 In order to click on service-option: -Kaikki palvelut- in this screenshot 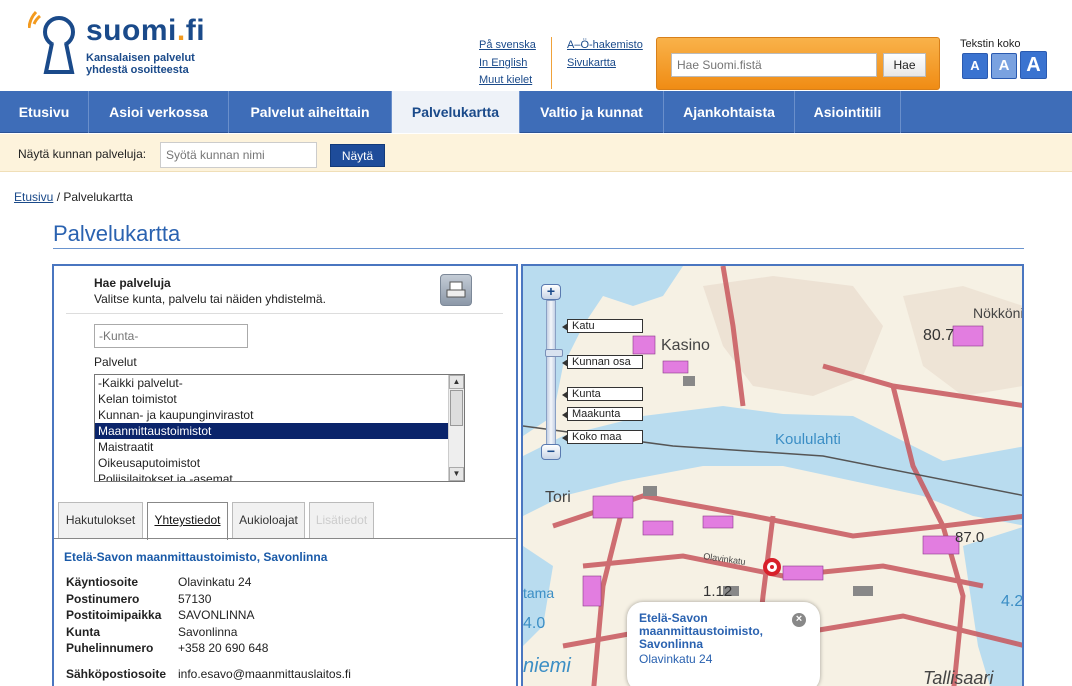, I will do `click(279, 383)`.